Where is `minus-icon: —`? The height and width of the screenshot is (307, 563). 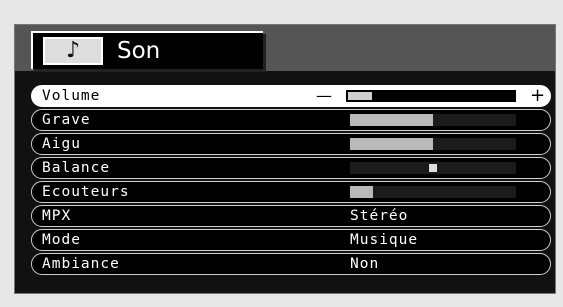
minus-icon: — is located at coordinates (324, 96).